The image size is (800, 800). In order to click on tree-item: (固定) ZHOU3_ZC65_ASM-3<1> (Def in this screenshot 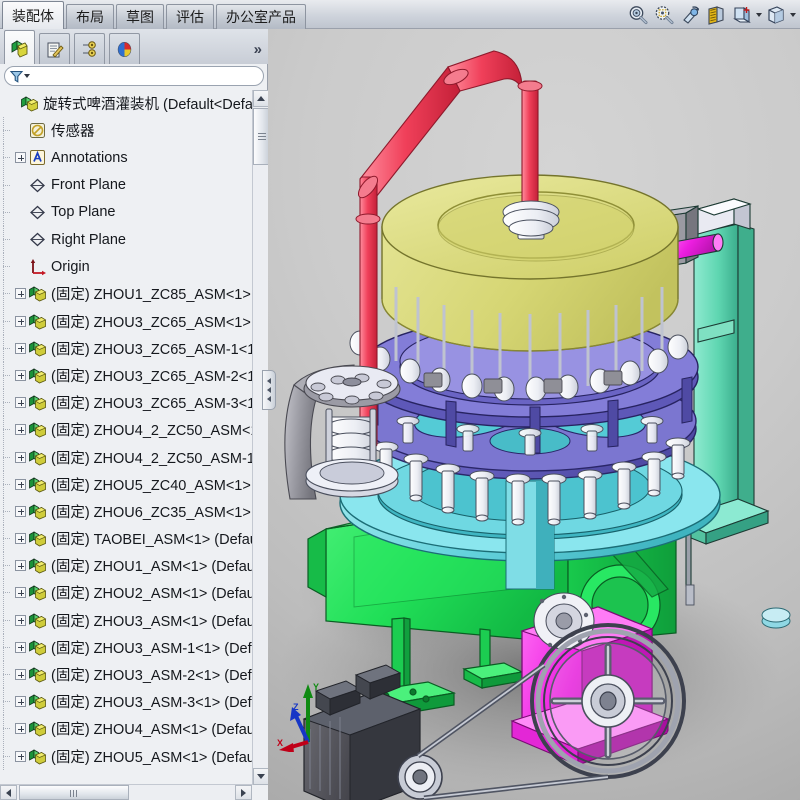, I will do `click(126, 403)`.